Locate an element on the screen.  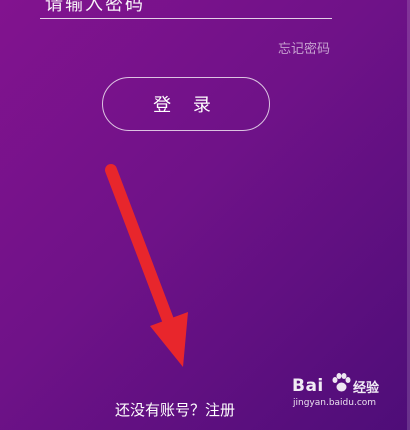
watermark-logo-text: Bai is located at coordinates (308, 386).